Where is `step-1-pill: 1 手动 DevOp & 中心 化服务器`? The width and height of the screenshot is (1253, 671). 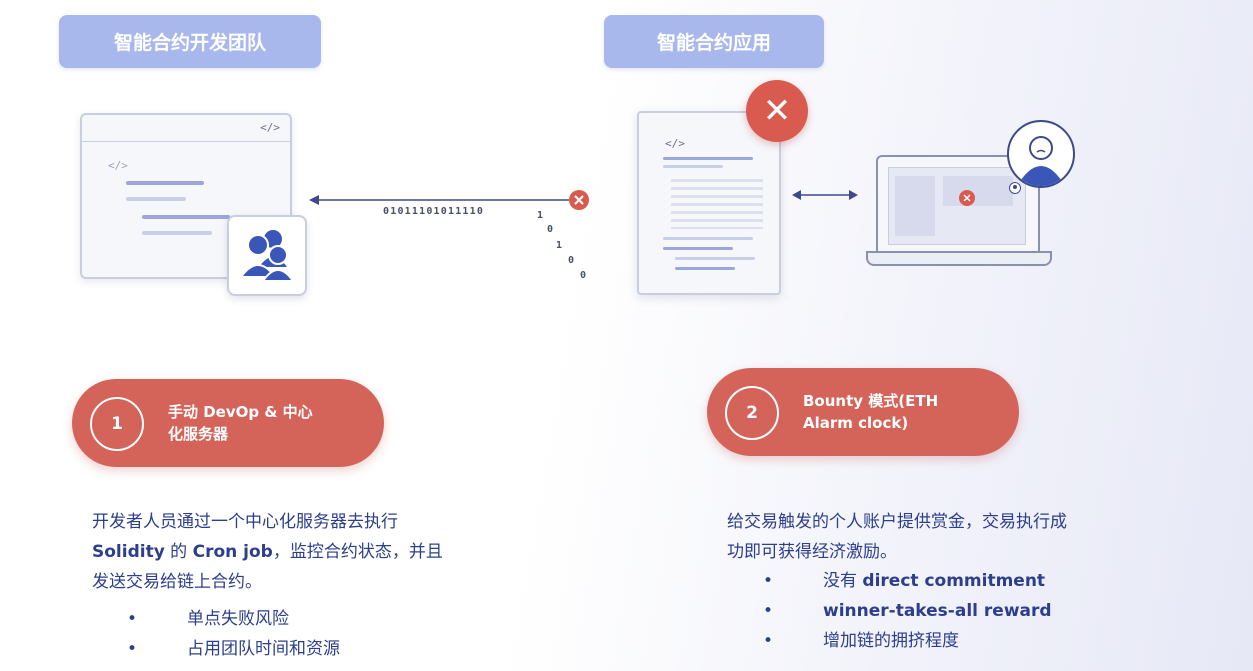
step-1-pill: 1 手动 DevOp & 中心 化服务器 is located at coordinates (228, 423).